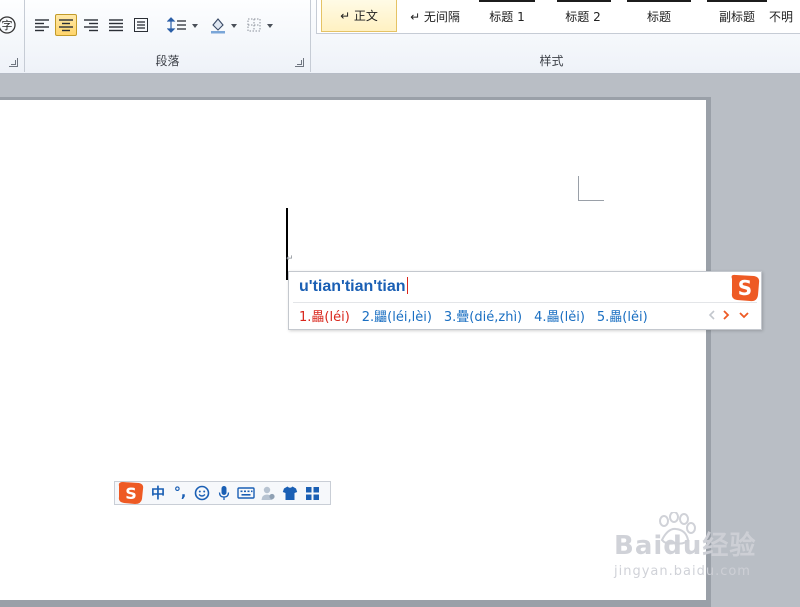 The height and width of the screenshot is (607, 800). I want to click on align-center-button, so click(66, 25).